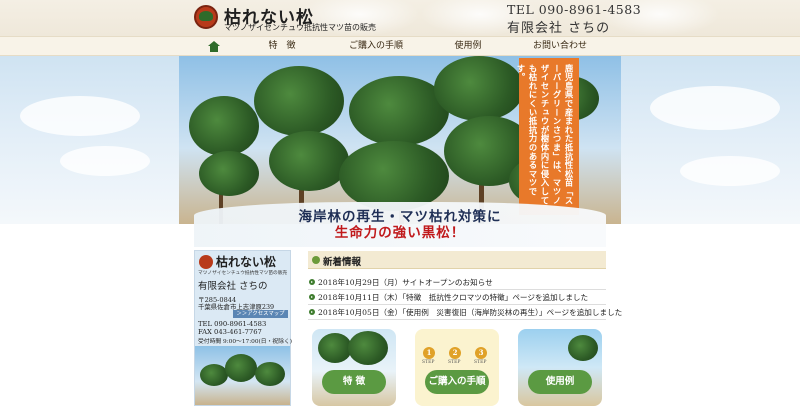  Describe the element at coordinates (453, 297) in the screenshot. I see `news-item-text: 2018年10月11日（木）「特徴 抵抗性クロマツの特徴」ページを追加しました` at that location.